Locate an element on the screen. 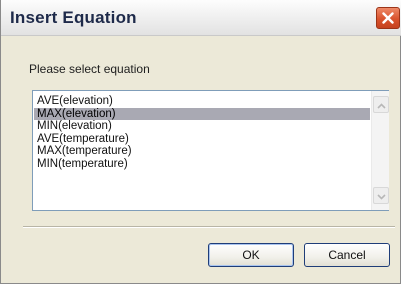 This screenshot has height=284, width=401. chevron-down-icon is located at coordinates (381, 196).